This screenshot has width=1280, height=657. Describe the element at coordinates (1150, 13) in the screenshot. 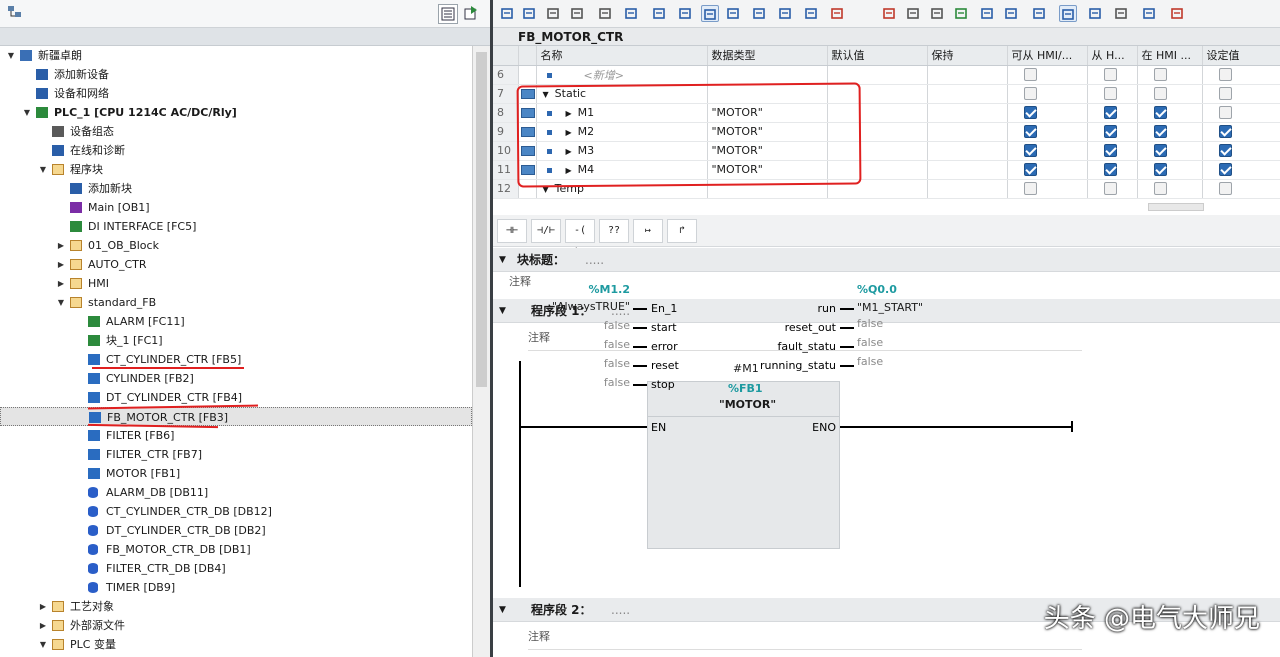

I see `network-view-icon` at that location.